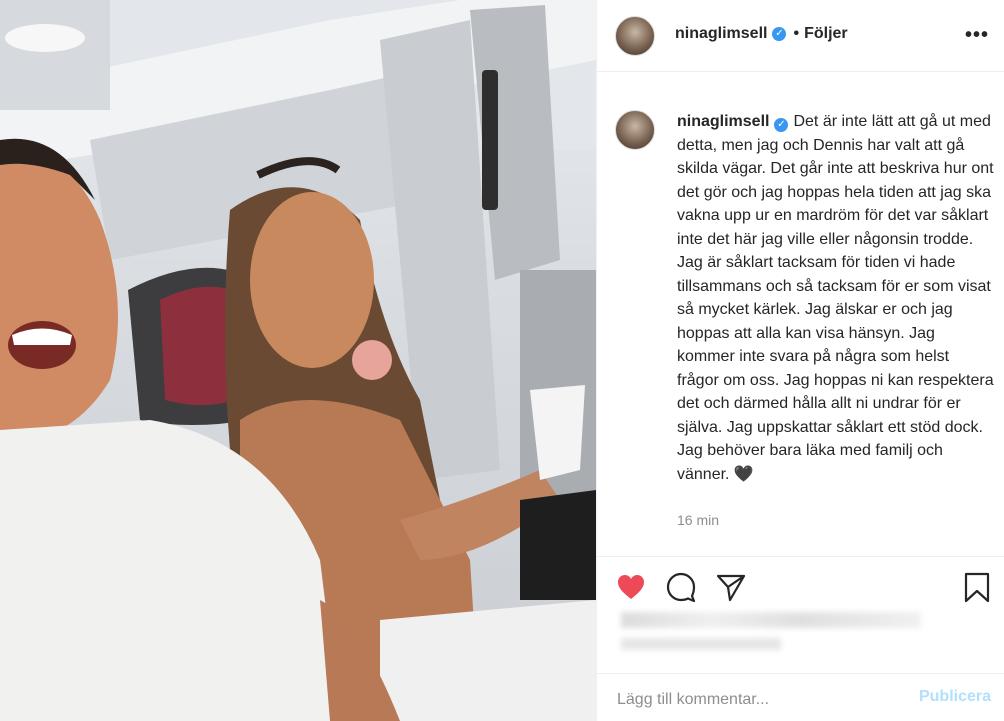 The height and width of the screenshot is (721, 1004). Describe the element at coordinates (723, 121) in the screenshot. I see `caption-username-link: ninaglimsell` at that location.